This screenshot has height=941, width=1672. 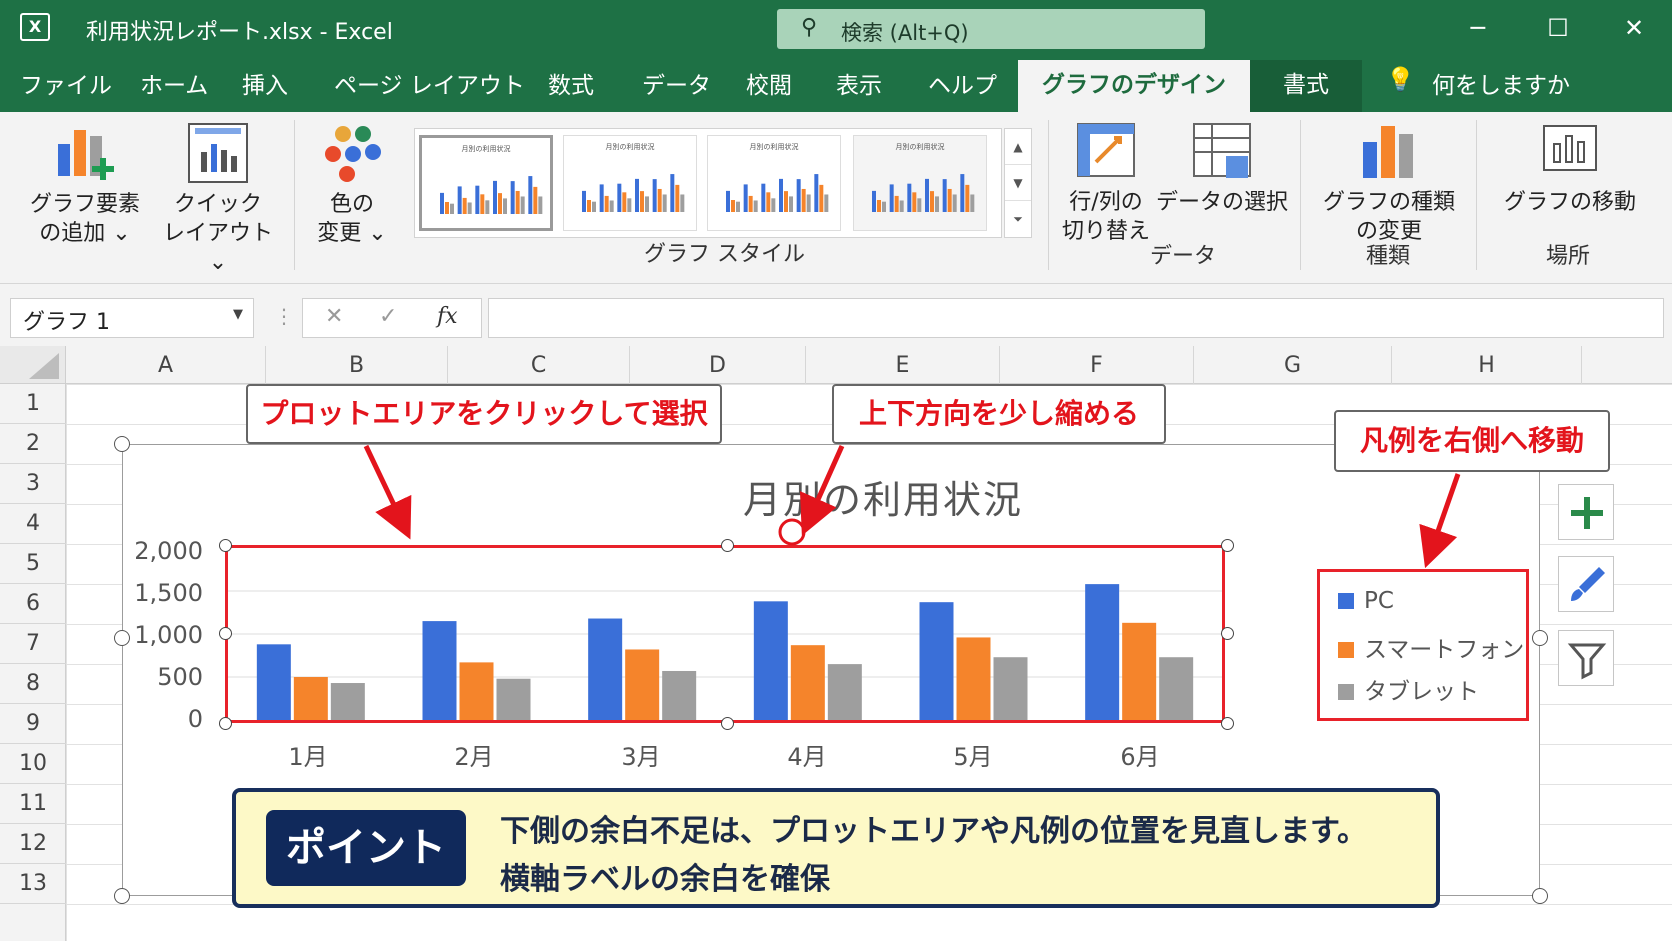 What do you see at coordinates (33, 484) in the screenshot?
I see `row-header: 3` at bounding box center [33, 484].